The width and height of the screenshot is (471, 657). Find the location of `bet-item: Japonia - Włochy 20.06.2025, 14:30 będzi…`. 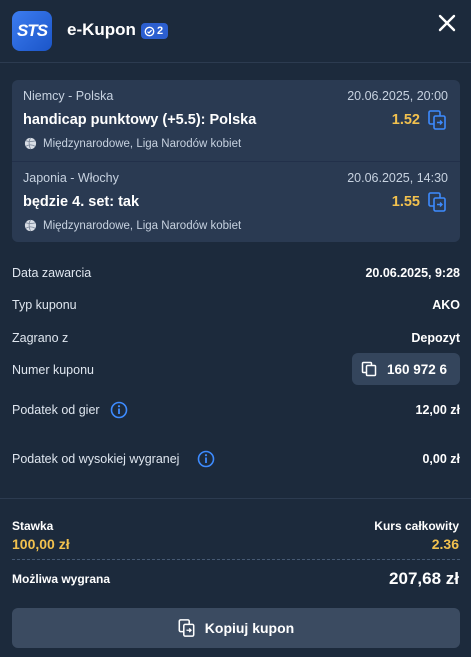

bet-item: Japonia - Włochy 20.06.2025, 14:30 będzi… is located at coordinates (236, 201).